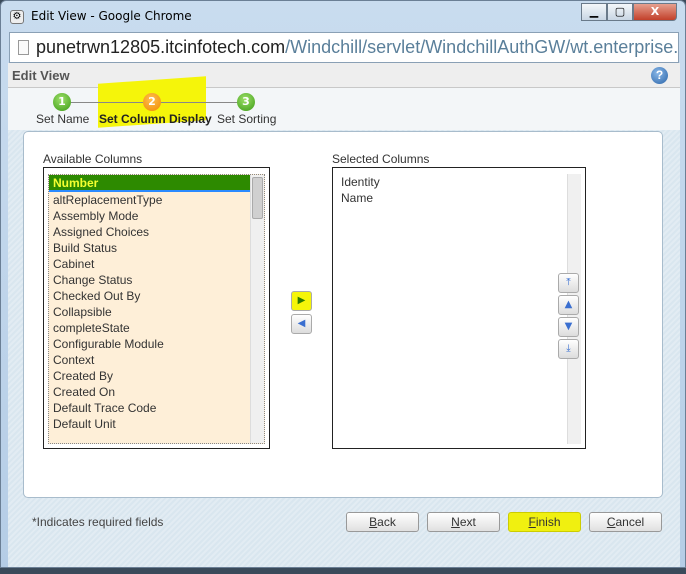  I want to click on arrow-left-icon: ◀, so click(301, 323).